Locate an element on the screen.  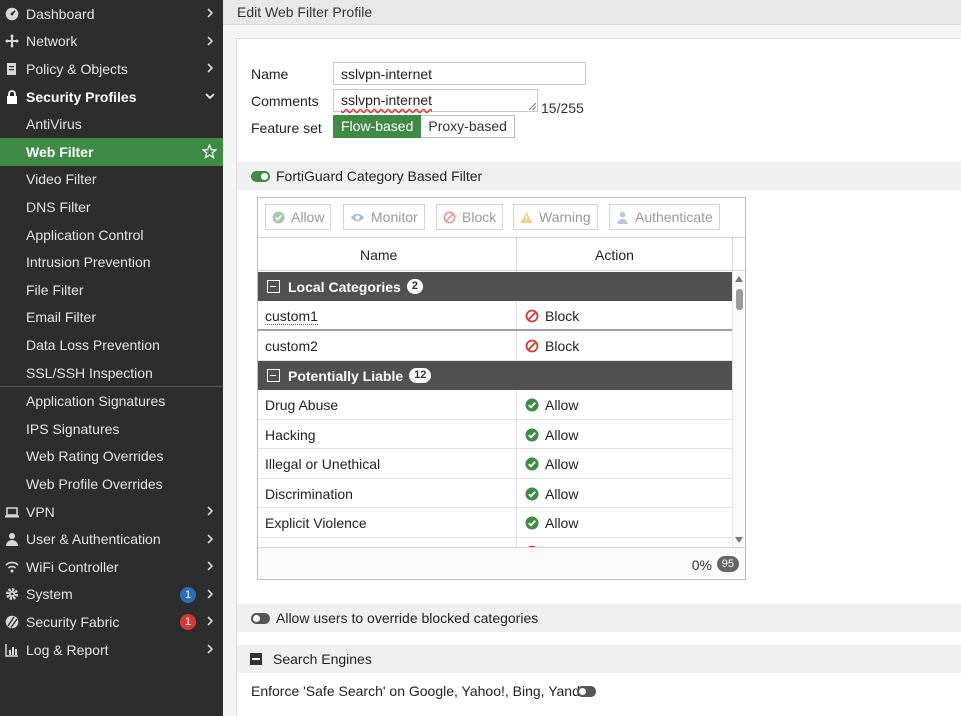
sidebar-item-web-rating-overrides: Web Rating Overrides is located at coordinates (111, 457).